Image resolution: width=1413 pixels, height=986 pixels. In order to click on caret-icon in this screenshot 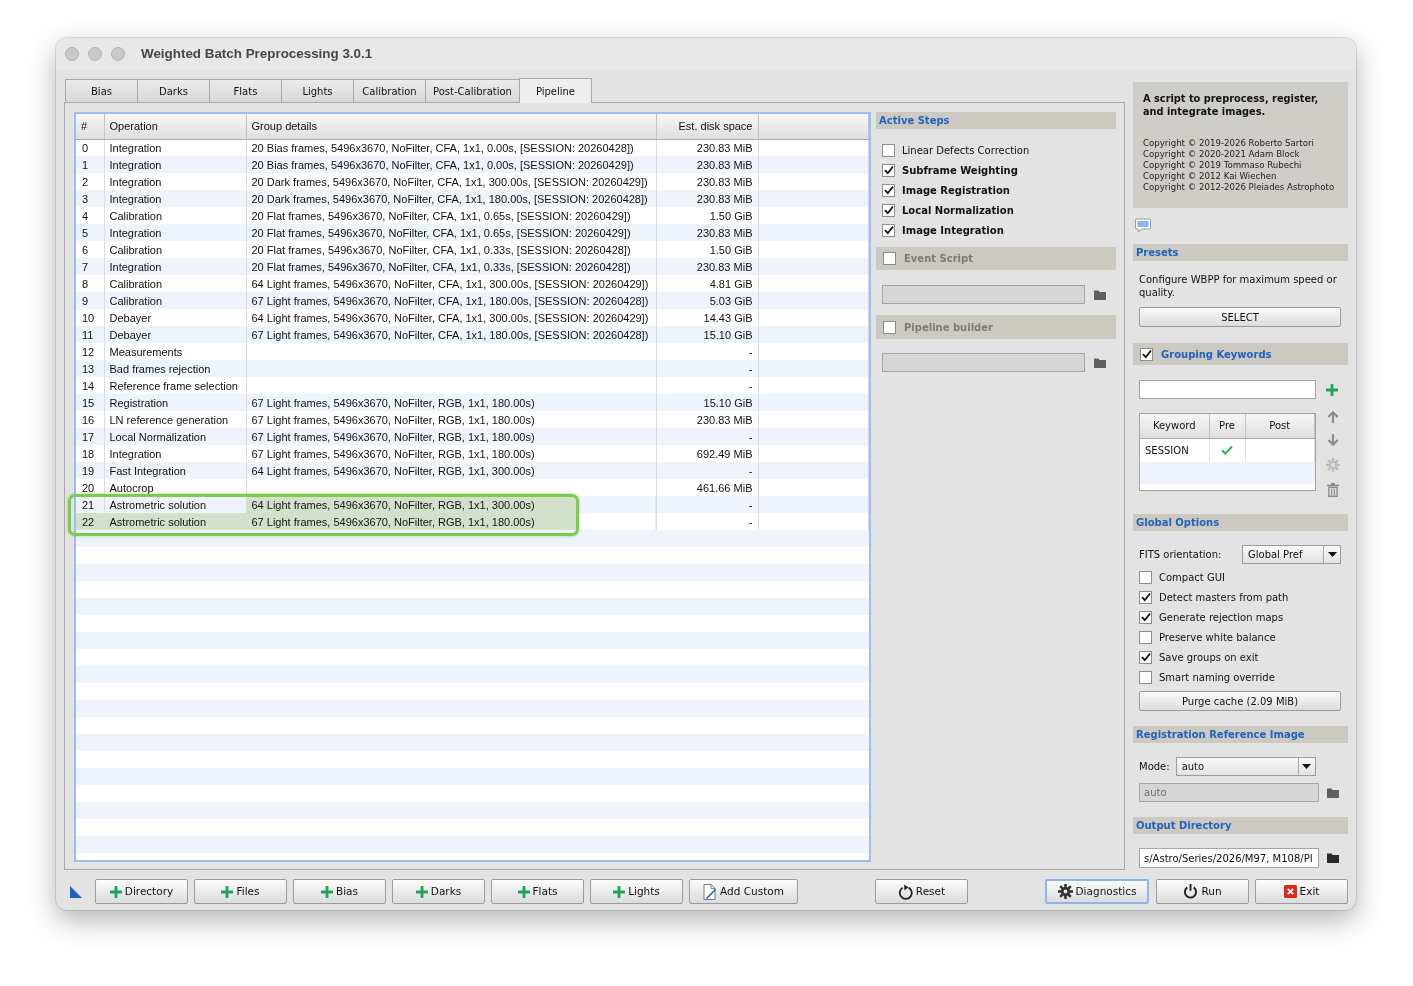, I will do `click(1332, 554)`.